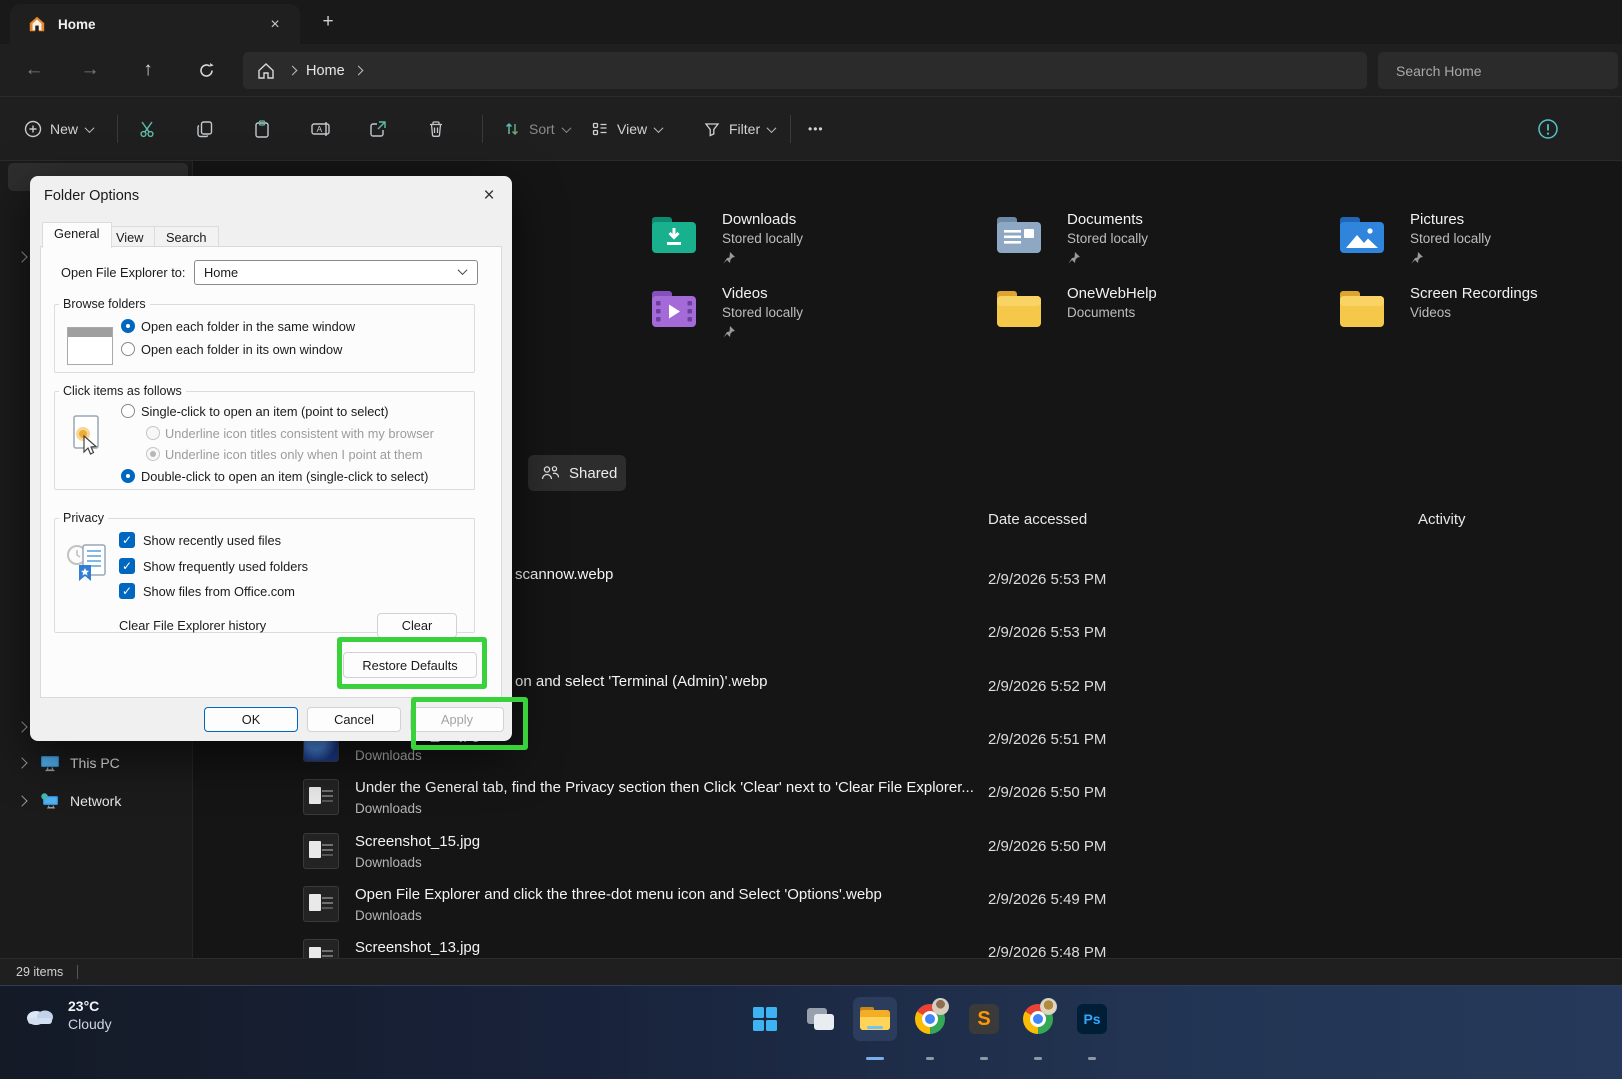  Describe the element at coordinates (378, 129) in the screenshot. I see `share-button` at that location.